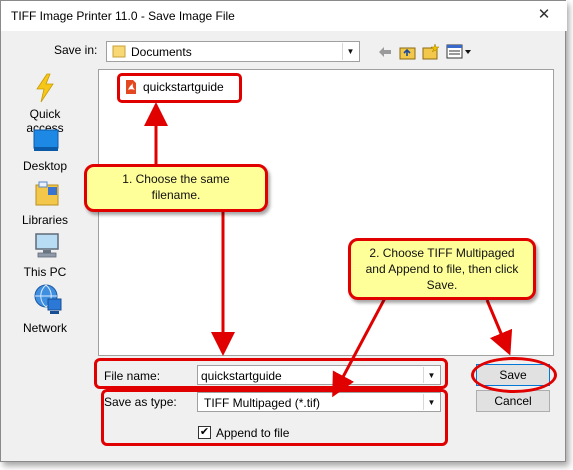  What do you see at coordinates (499, 327) in the screenshot?
I see `arrow-to-save` at bounding box center [499, 327].